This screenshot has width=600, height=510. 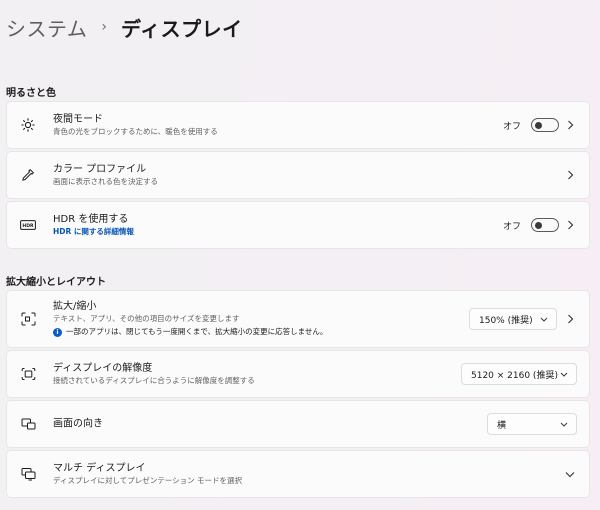 I want to click on multi-display-title: マルチ ディスプレイ, so click(x=99, y=468).